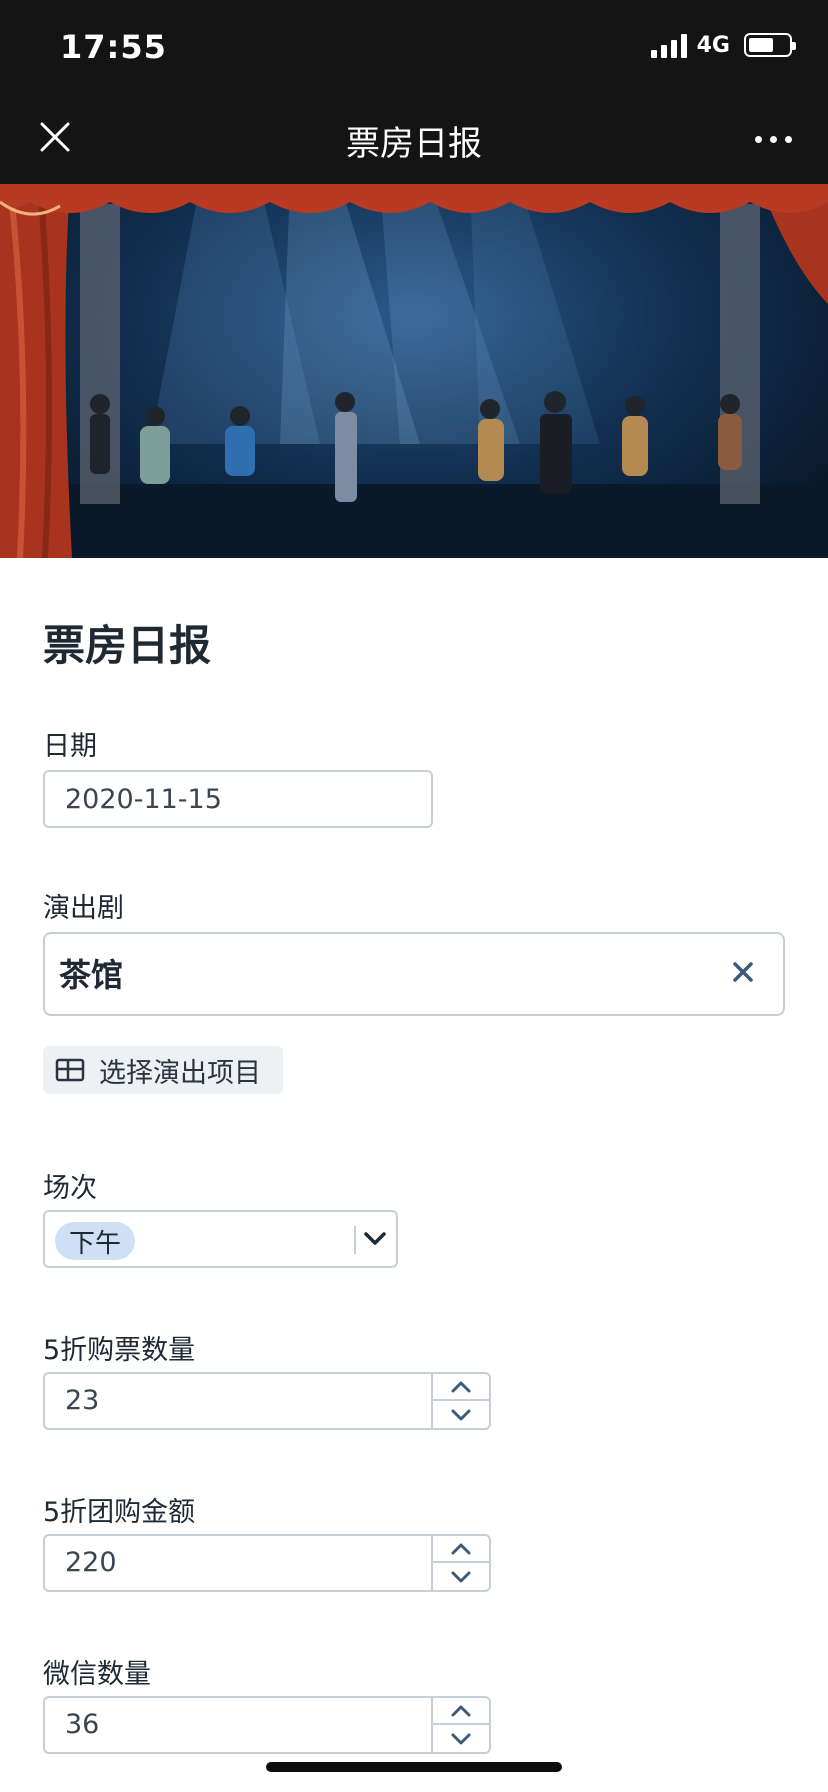 The image size is (828, 1792). Describe the element at coordinates (414, 92) in the screenshot. I see `top-bar: 17:55 4G 票房日报` at that location.